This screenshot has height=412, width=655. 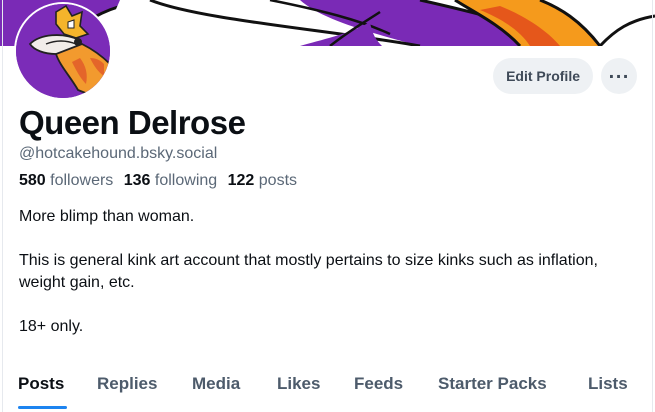 I want to click on tab-media: Media, so click(x=216, y=384).